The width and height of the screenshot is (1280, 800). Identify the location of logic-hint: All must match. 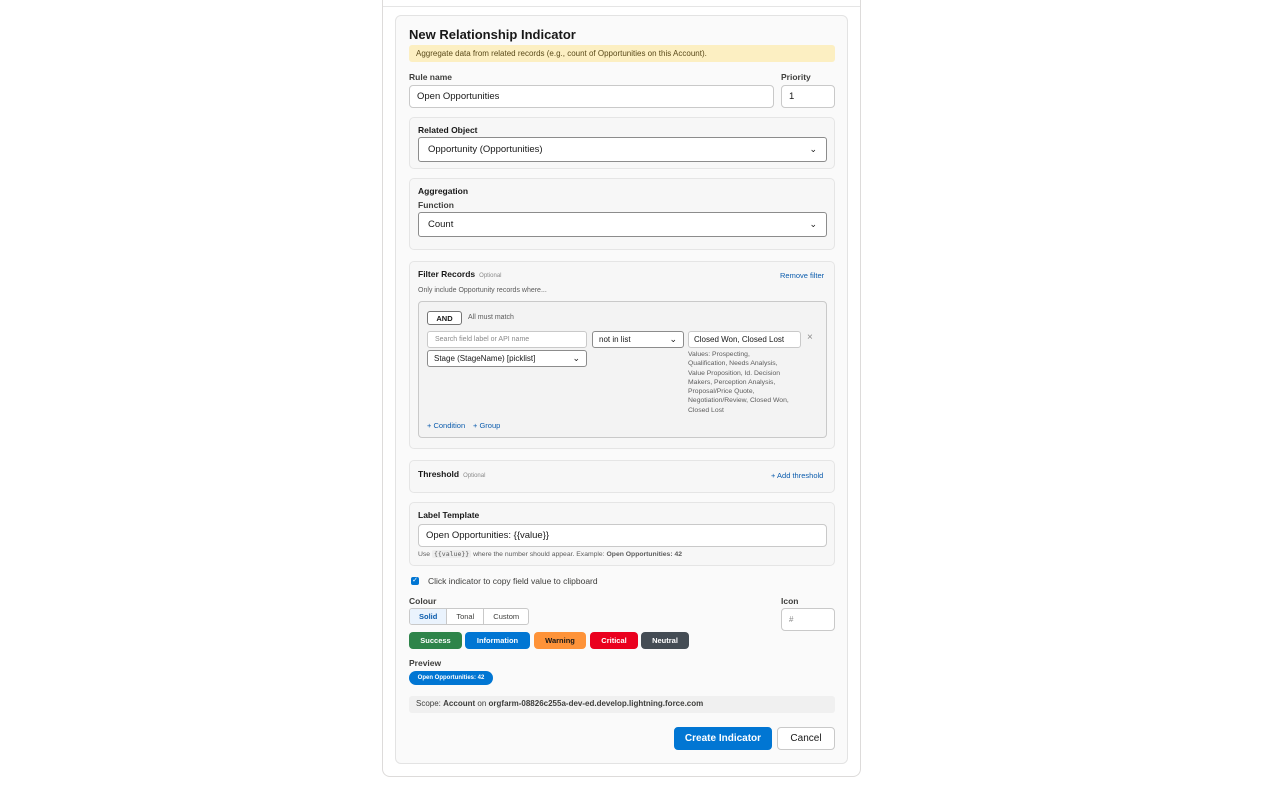
(491, 317).